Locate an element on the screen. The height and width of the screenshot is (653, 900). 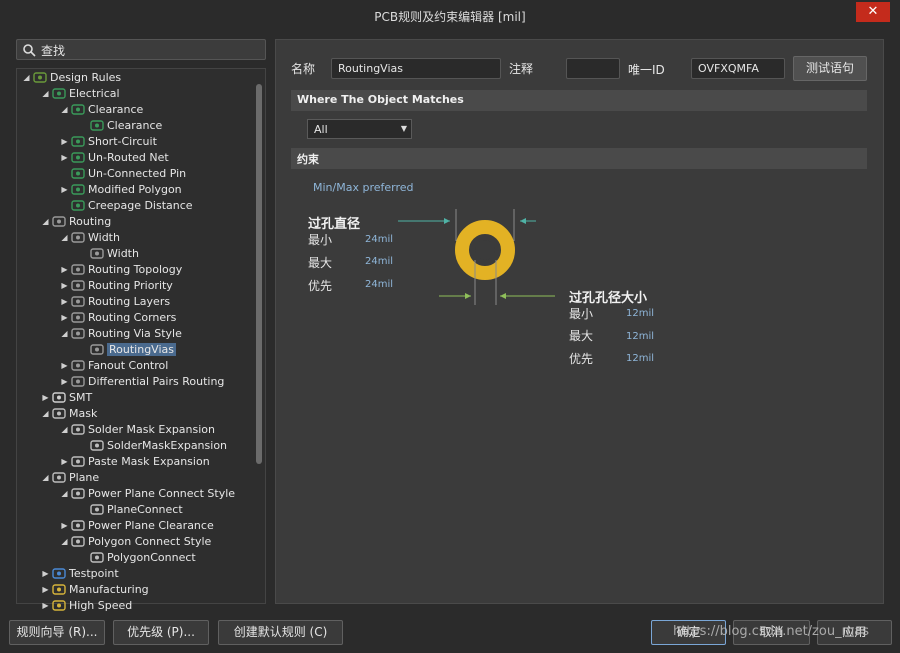
tree-item: ◢ Mask is located at coordinates (69, 413).